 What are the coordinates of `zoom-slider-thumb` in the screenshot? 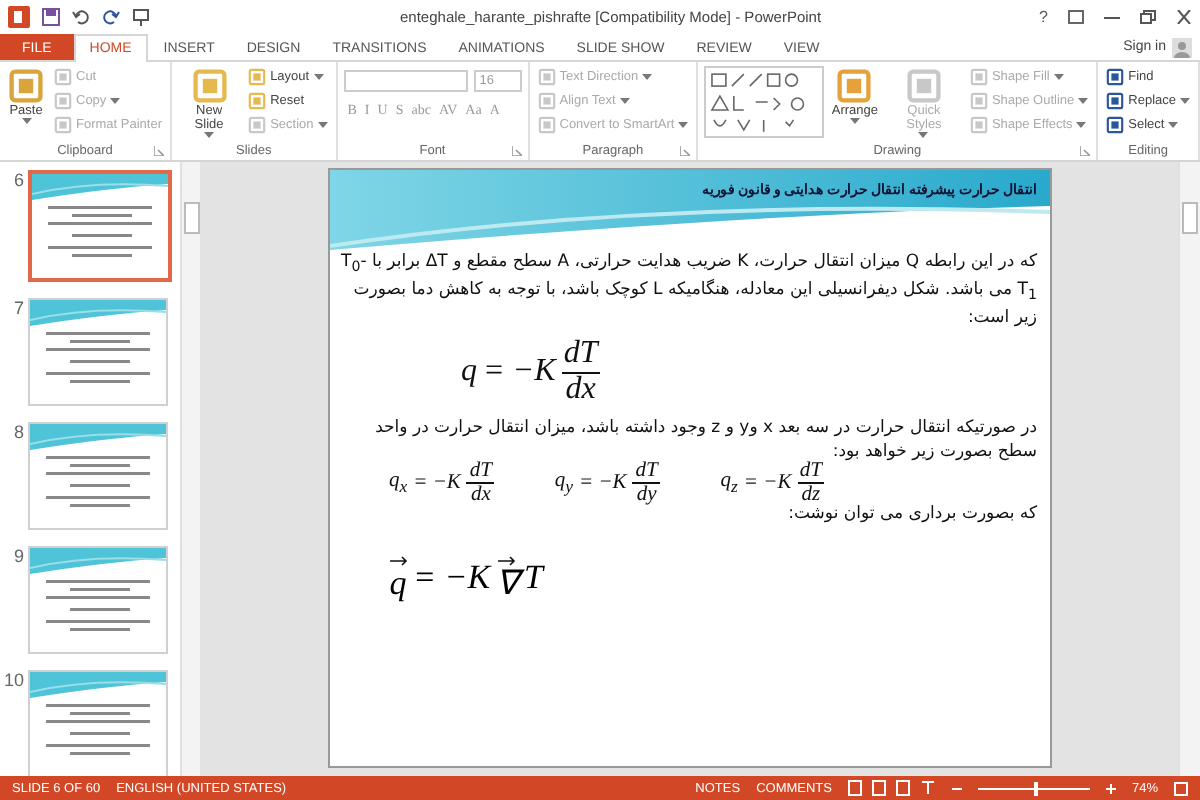 It's located at (1035, 788).